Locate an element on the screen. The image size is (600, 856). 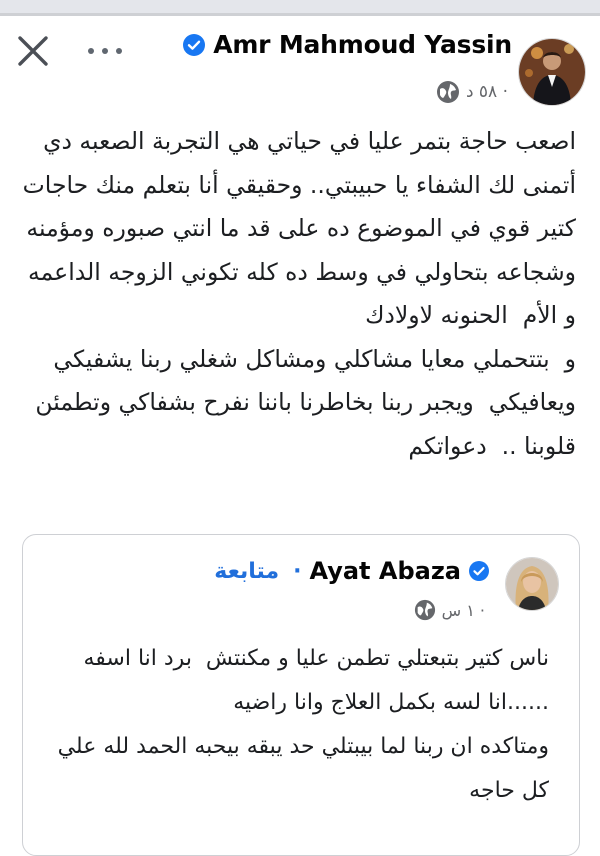
close-icon is located at coordinates (33, 51).